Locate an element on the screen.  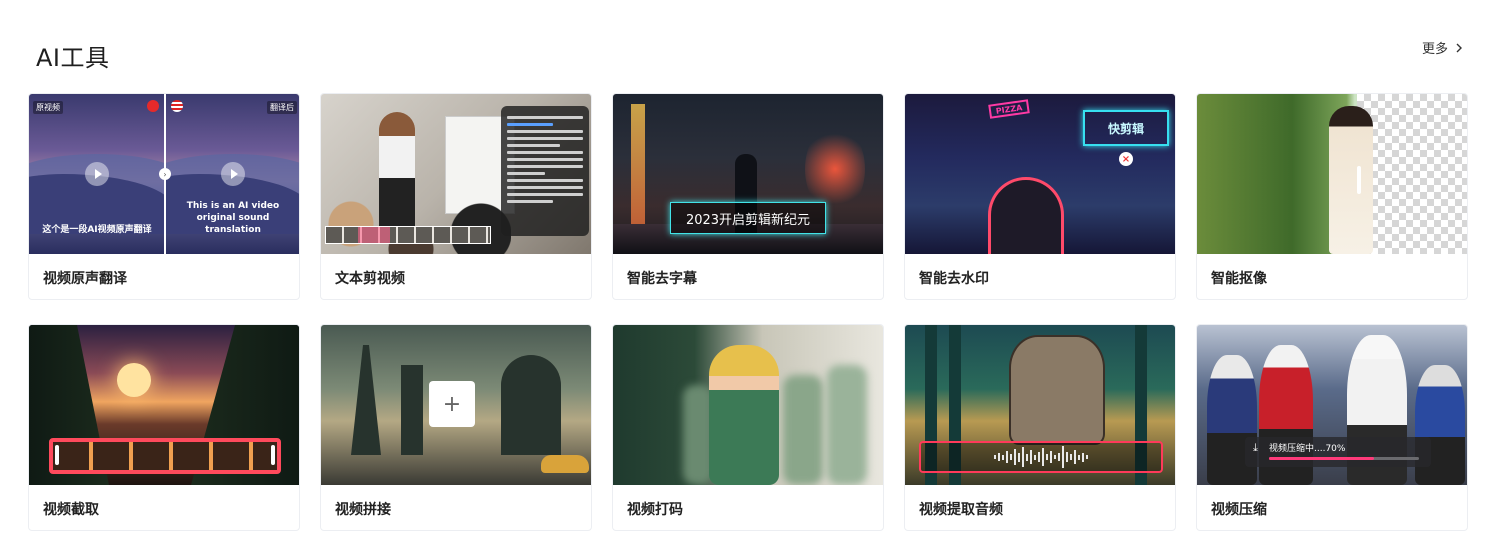
close-icon: × is located at coordinates (1126, 159).